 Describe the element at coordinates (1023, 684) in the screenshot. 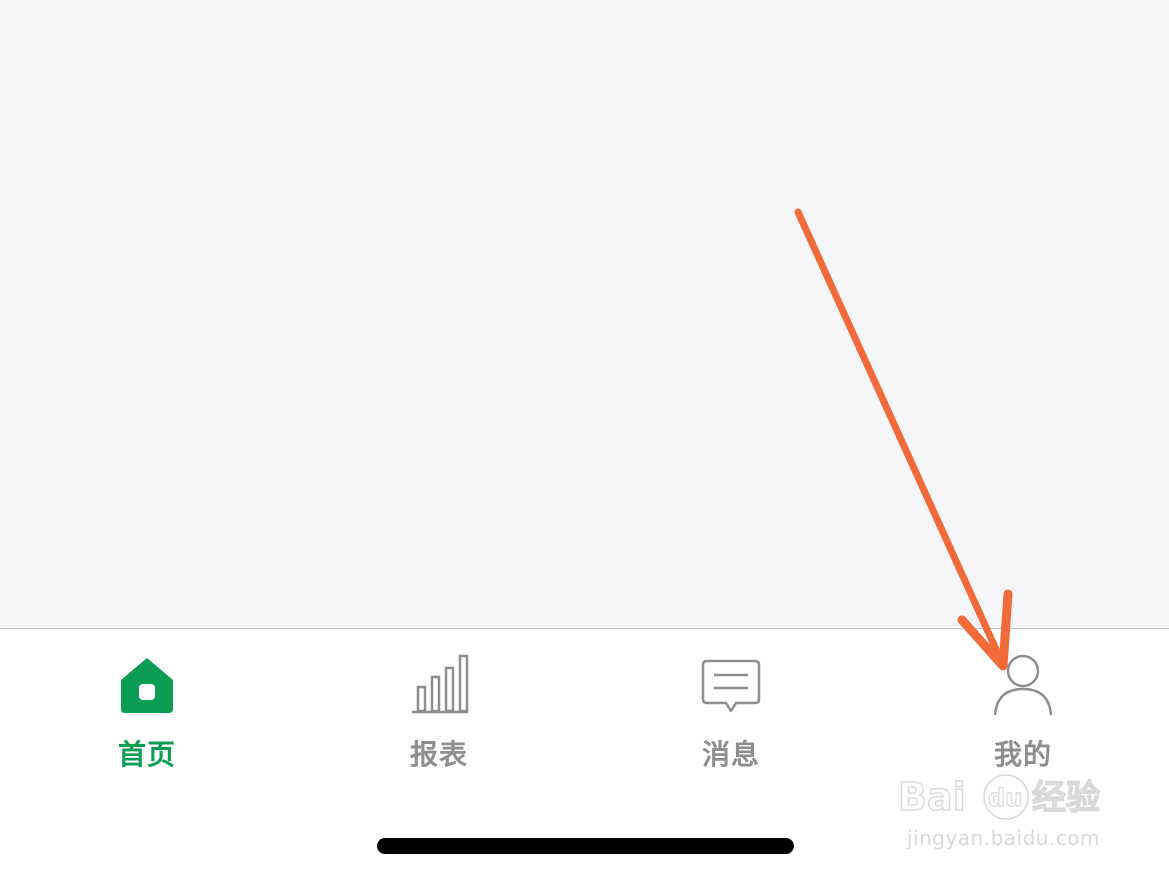

I see `person-icon` at that location.